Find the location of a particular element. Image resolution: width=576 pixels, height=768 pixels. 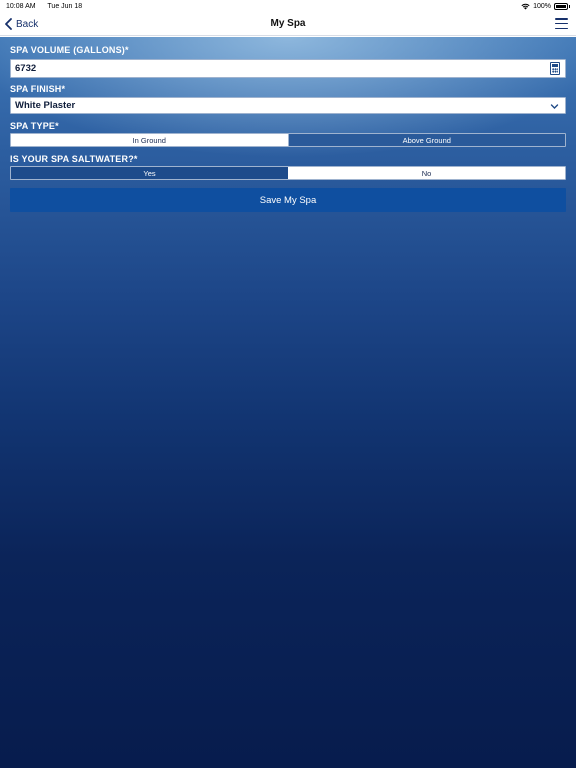

spa-type-segmented-control: In Ground Above Ground is located at coordinates (288, 140).